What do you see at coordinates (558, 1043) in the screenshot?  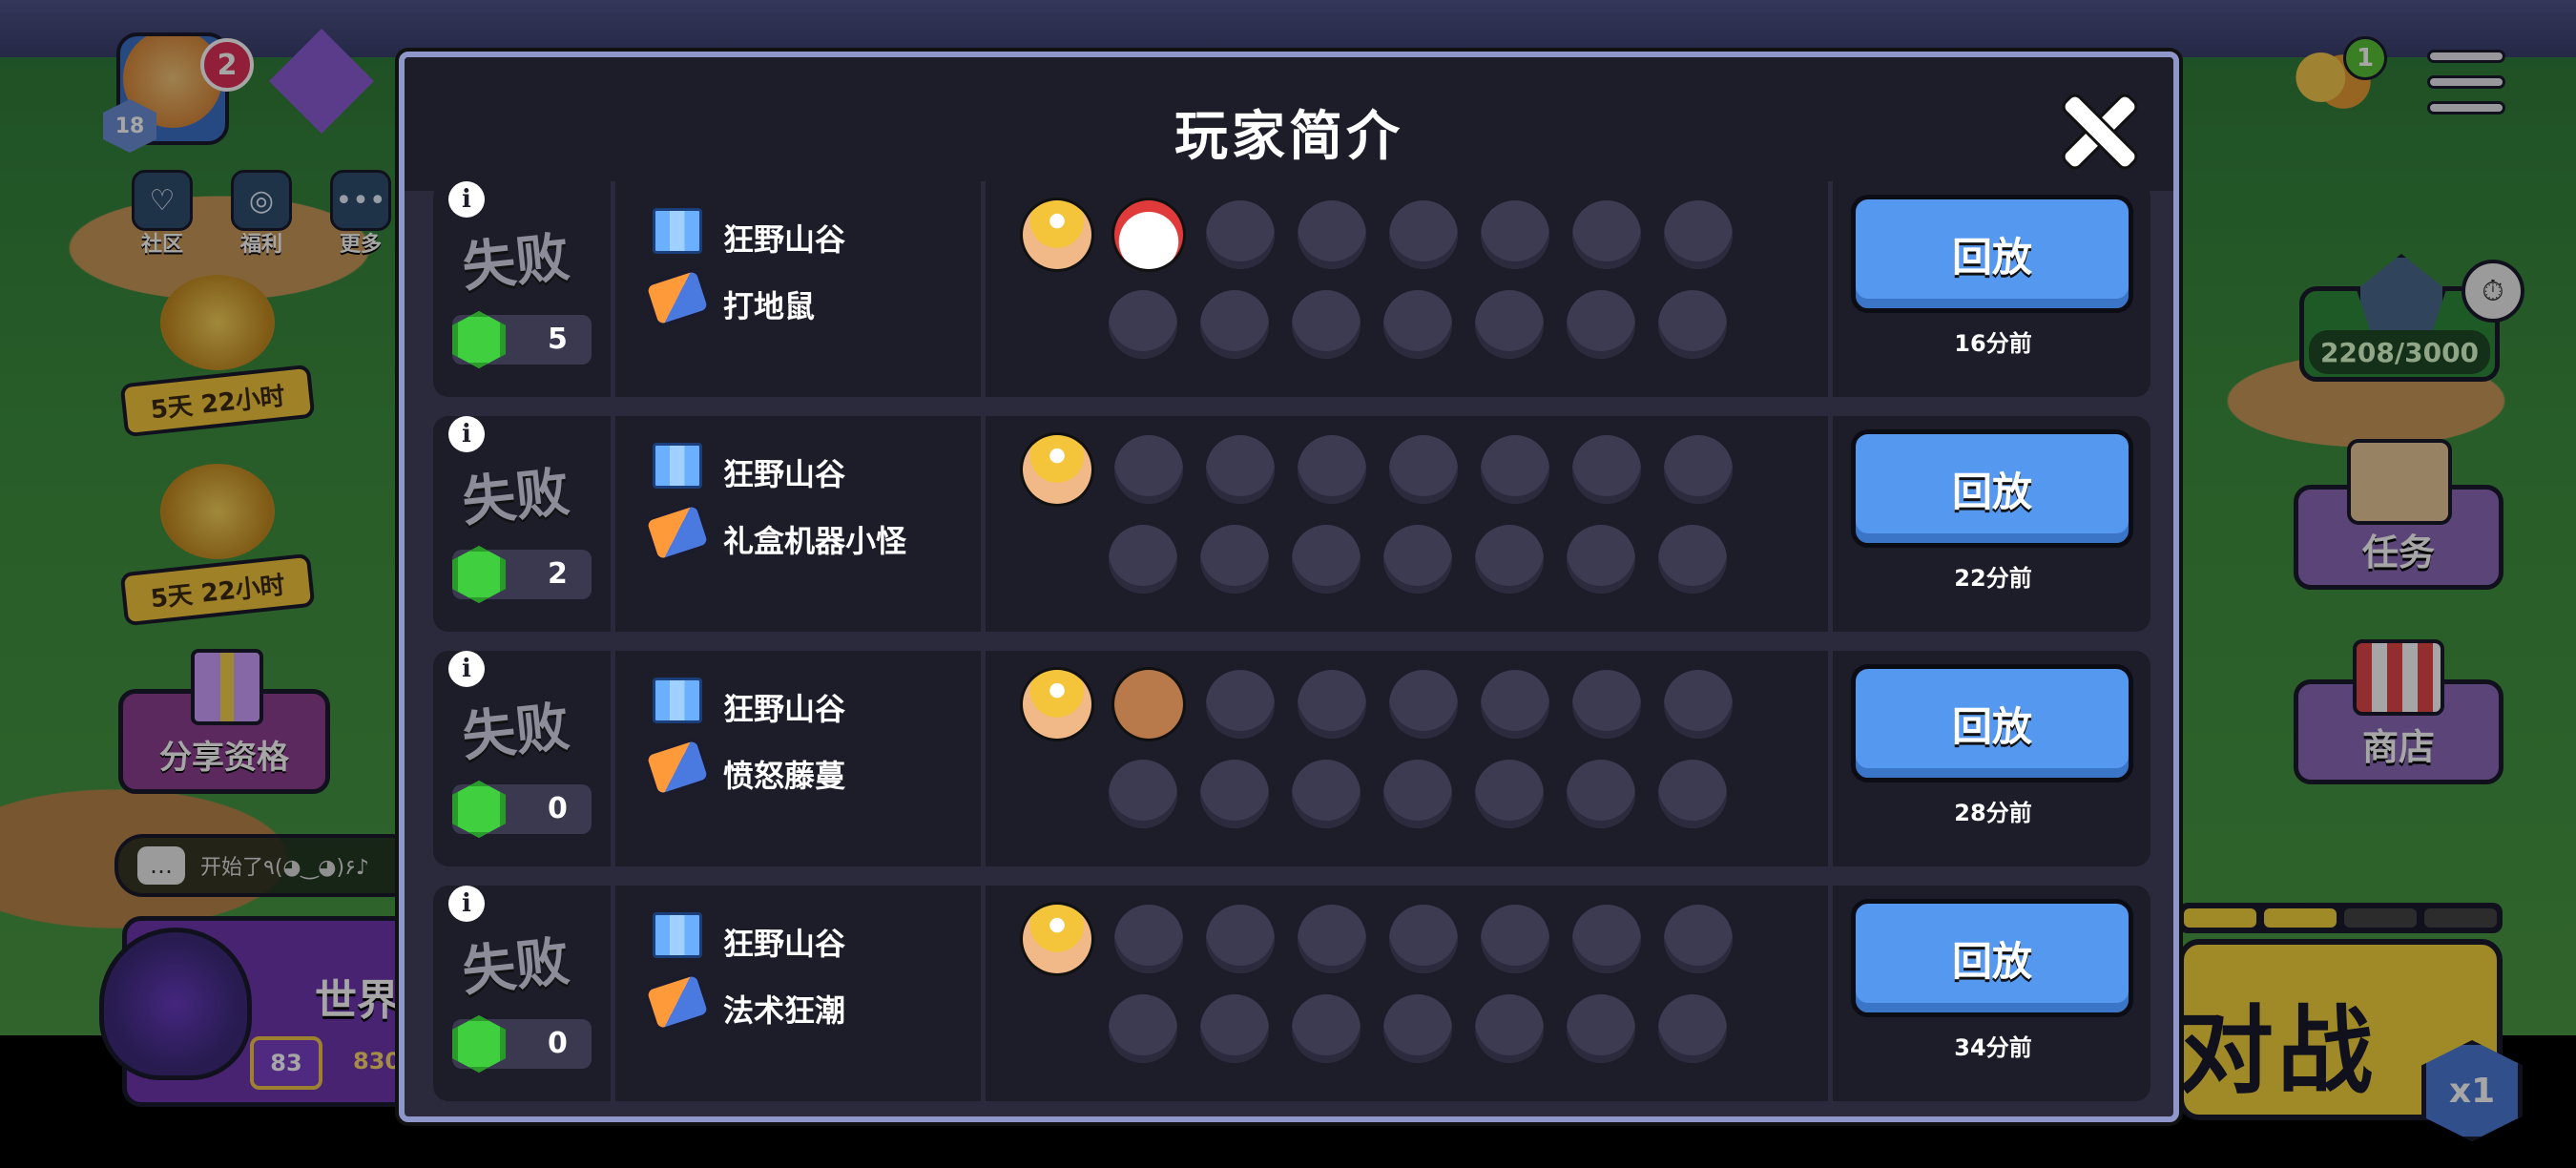 I see `gems-count: 0` at bounding box center [558, 1043].